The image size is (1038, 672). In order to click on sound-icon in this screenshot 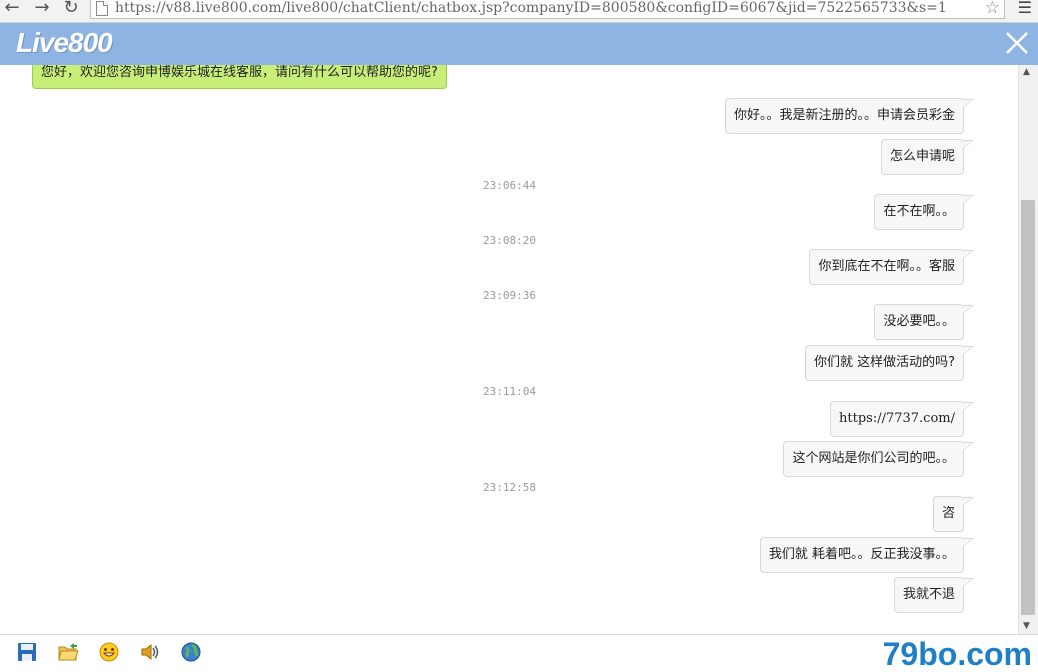, I will do `click(150, 652)`.